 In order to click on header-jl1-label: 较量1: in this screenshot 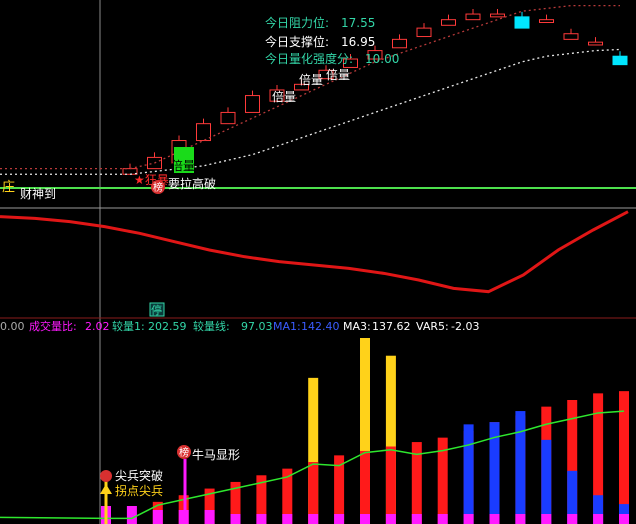, I will do `click(128, 326)`.